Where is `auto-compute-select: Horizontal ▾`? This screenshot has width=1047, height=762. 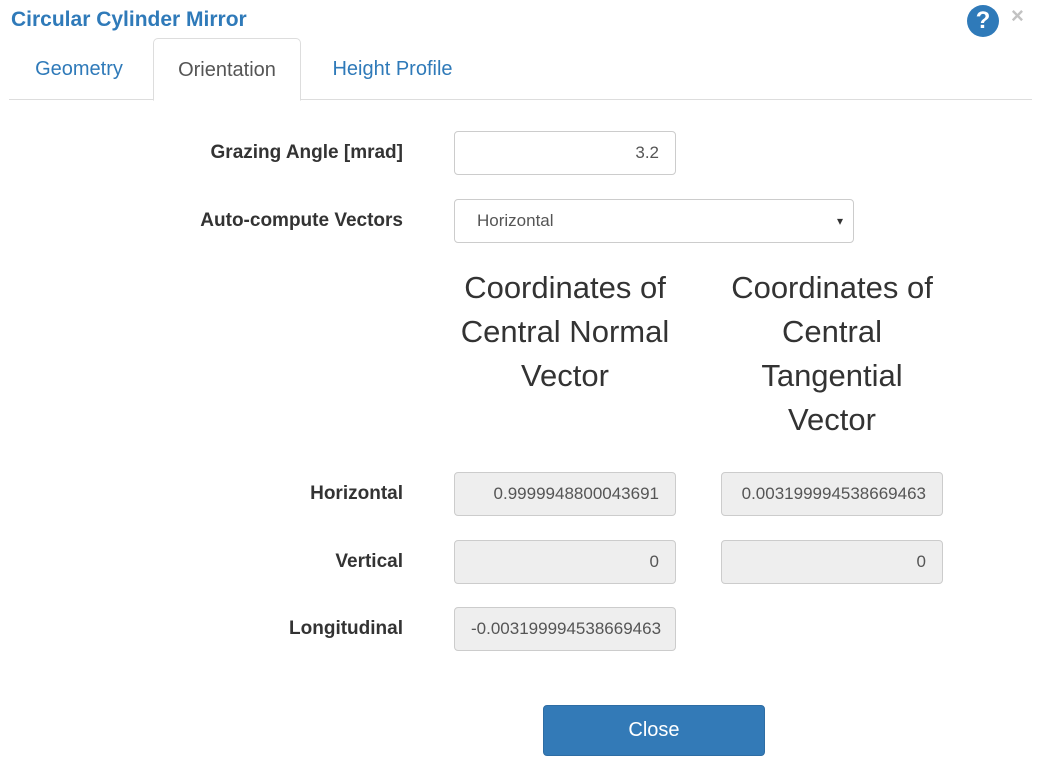
auto-compute-select: Horizontal ▾ is located at coordinates (654, 221).